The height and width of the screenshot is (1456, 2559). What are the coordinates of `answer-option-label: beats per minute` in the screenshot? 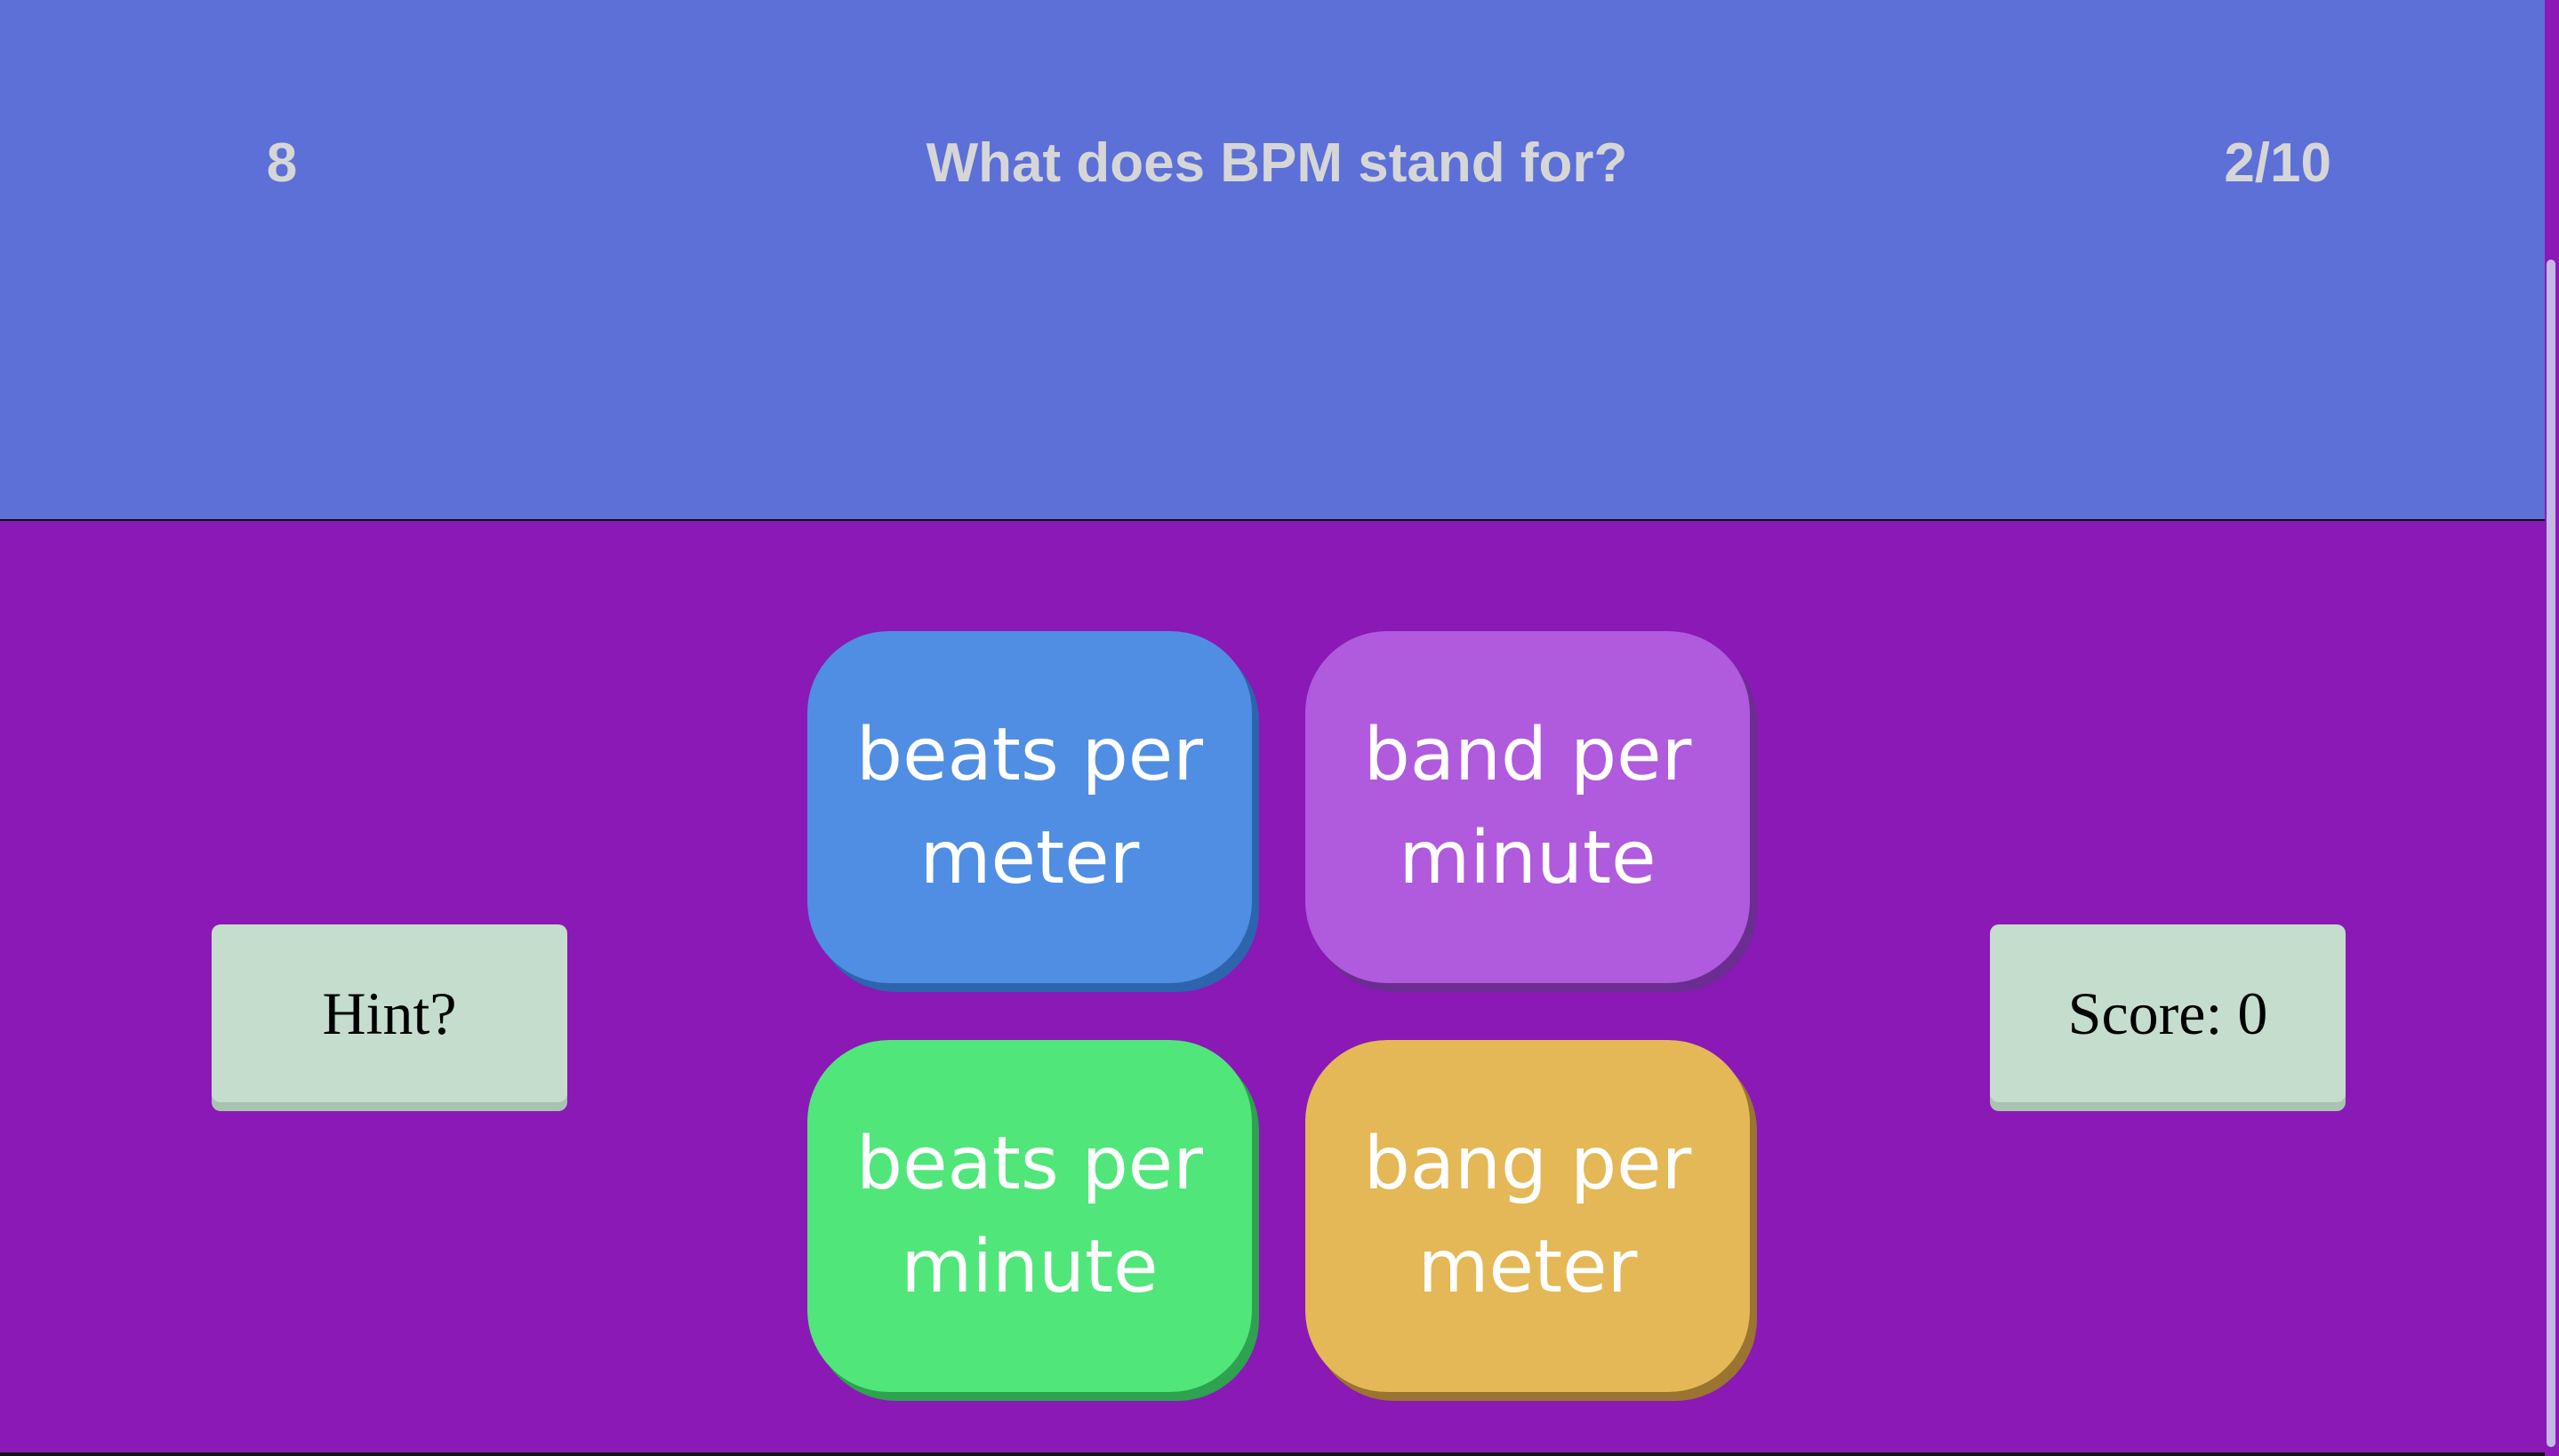 It's located at (1029, 1215).